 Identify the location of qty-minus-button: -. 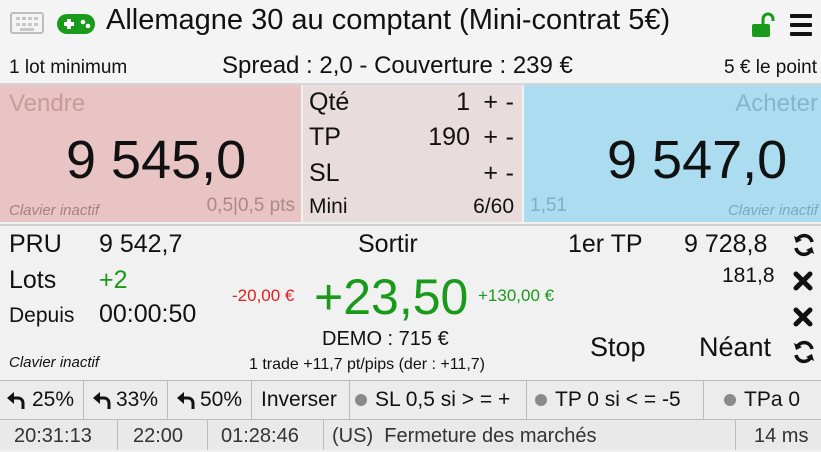
(510, 102).